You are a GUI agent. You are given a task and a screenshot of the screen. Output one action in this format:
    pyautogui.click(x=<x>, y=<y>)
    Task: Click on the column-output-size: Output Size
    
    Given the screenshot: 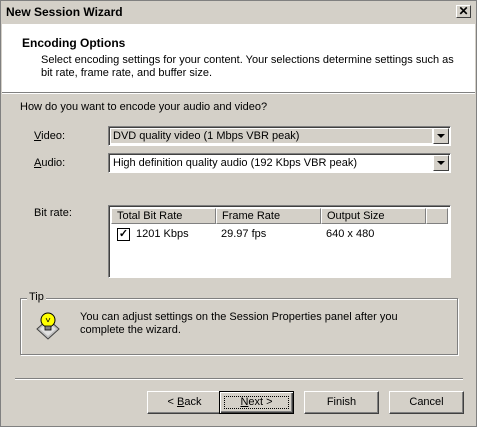 What is the action you would take?
    pyautogui.click(x=373, y=216)
    